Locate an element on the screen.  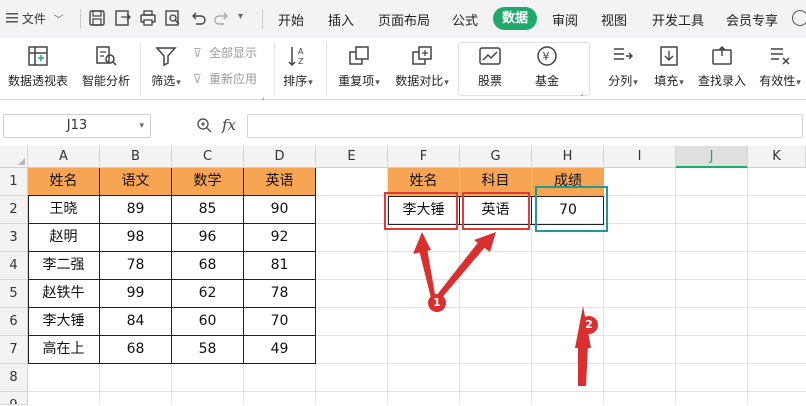
hamburger-icon is located at coordinates (12, 19).